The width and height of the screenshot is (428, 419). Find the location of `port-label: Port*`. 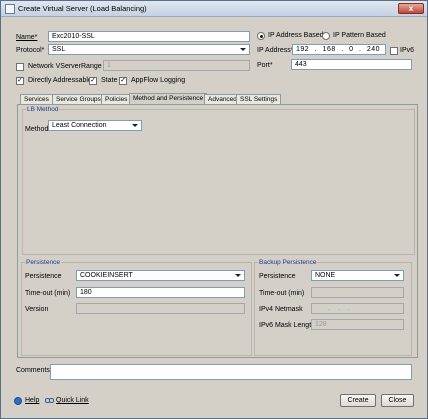

port-label: Port* is located at coordinates (265, 65).